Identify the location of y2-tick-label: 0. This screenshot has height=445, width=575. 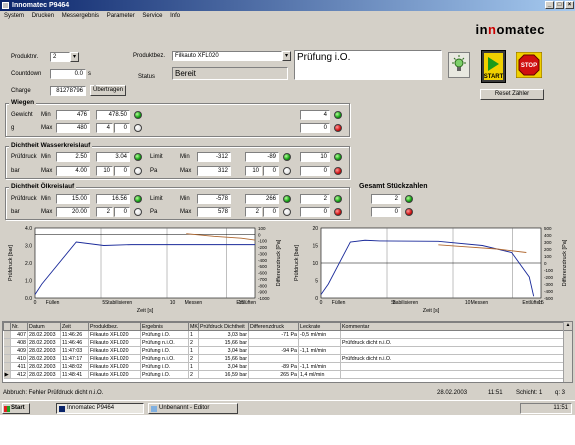
(259, 234).